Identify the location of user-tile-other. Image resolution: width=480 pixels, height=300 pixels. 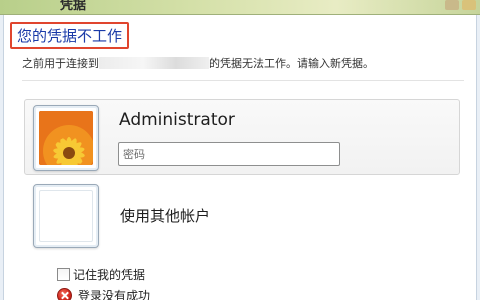
(66, 216).